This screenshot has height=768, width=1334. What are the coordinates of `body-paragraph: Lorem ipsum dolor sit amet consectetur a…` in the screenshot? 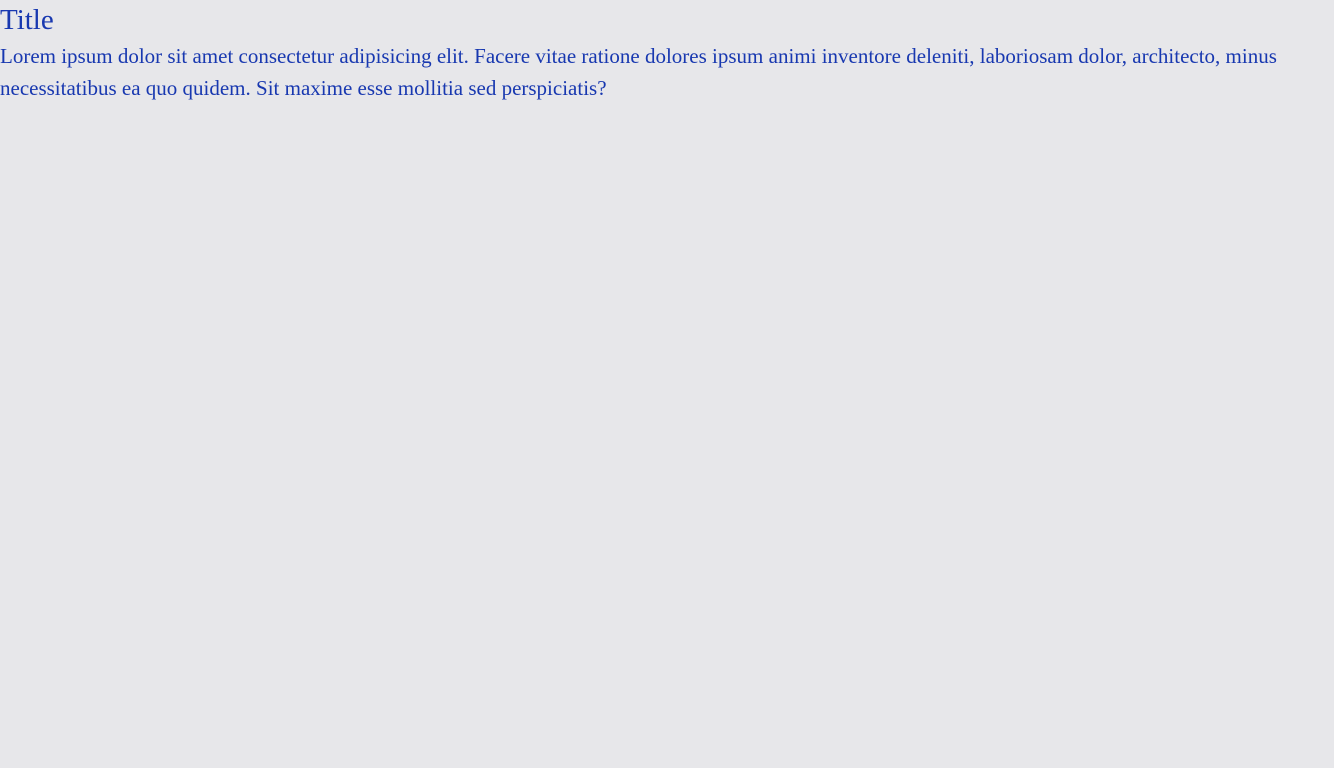 It's located at (638, 72).